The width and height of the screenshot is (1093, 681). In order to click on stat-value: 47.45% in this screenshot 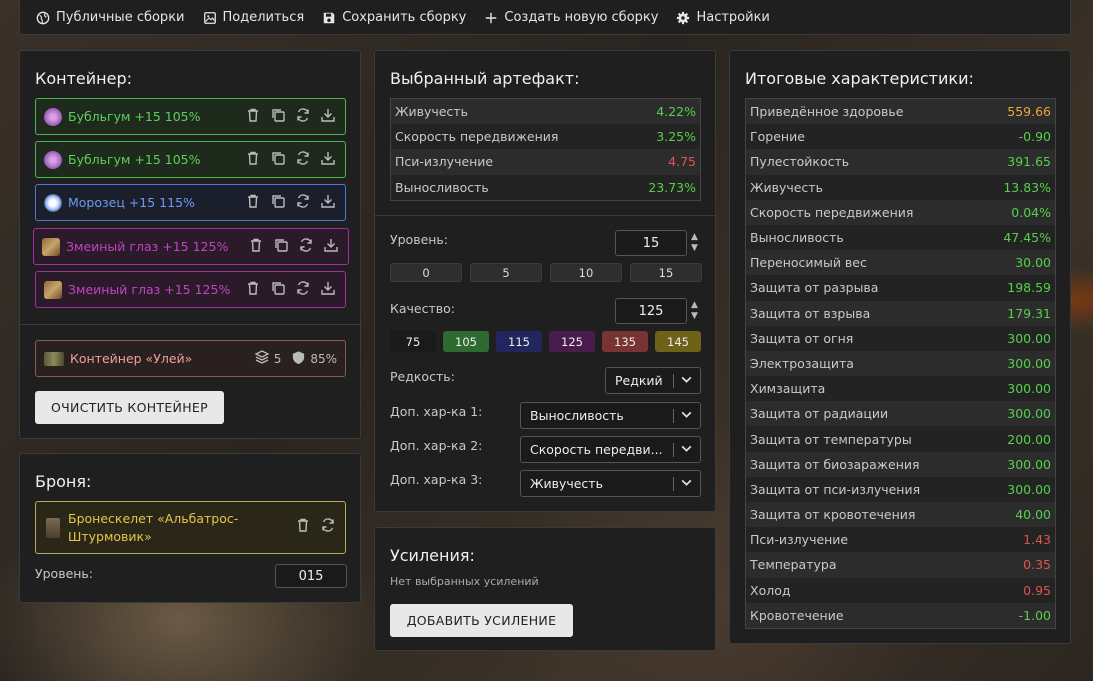, I will do `click(1027, 238)`.